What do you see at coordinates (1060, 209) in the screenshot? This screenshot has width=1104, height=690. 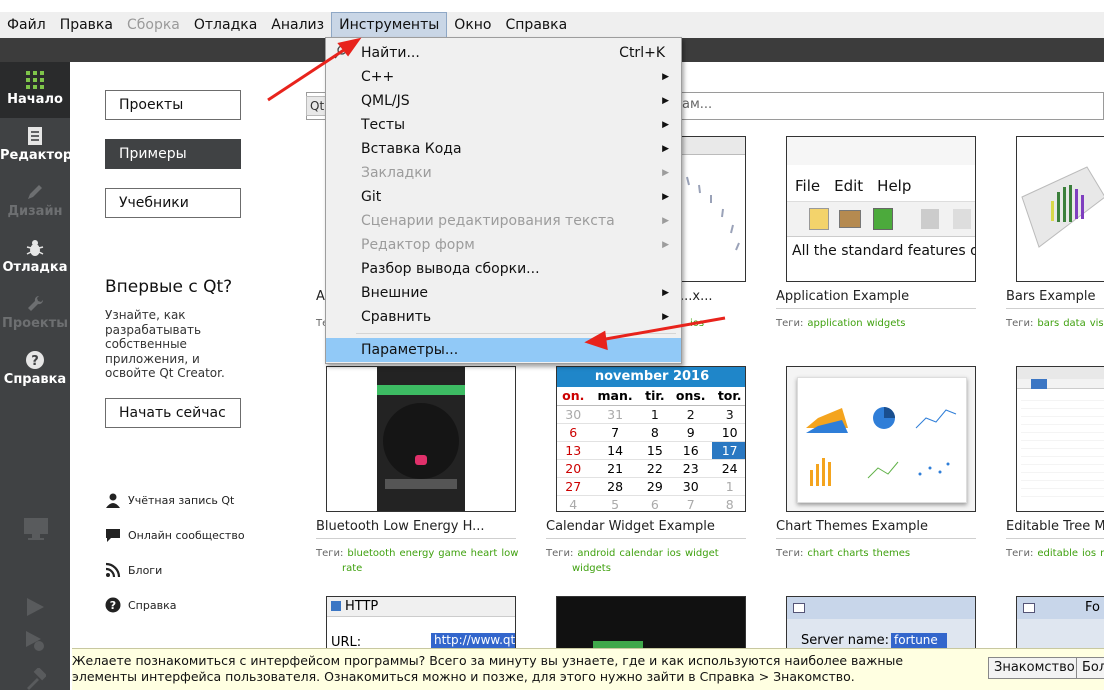 I see `example-thumb-bars` at bounding box center [1060, 209].